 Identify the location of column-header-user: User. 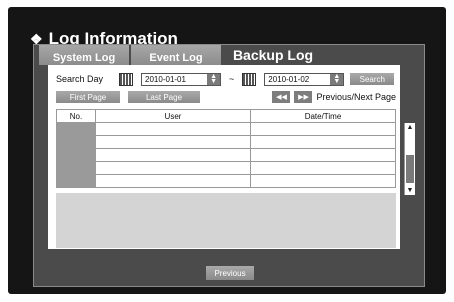
(173, 116).